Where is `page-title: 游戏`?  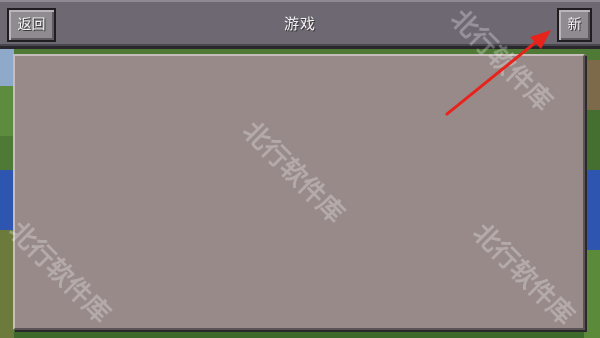
page-title: 游戏 is located at coordinates (299, 24).